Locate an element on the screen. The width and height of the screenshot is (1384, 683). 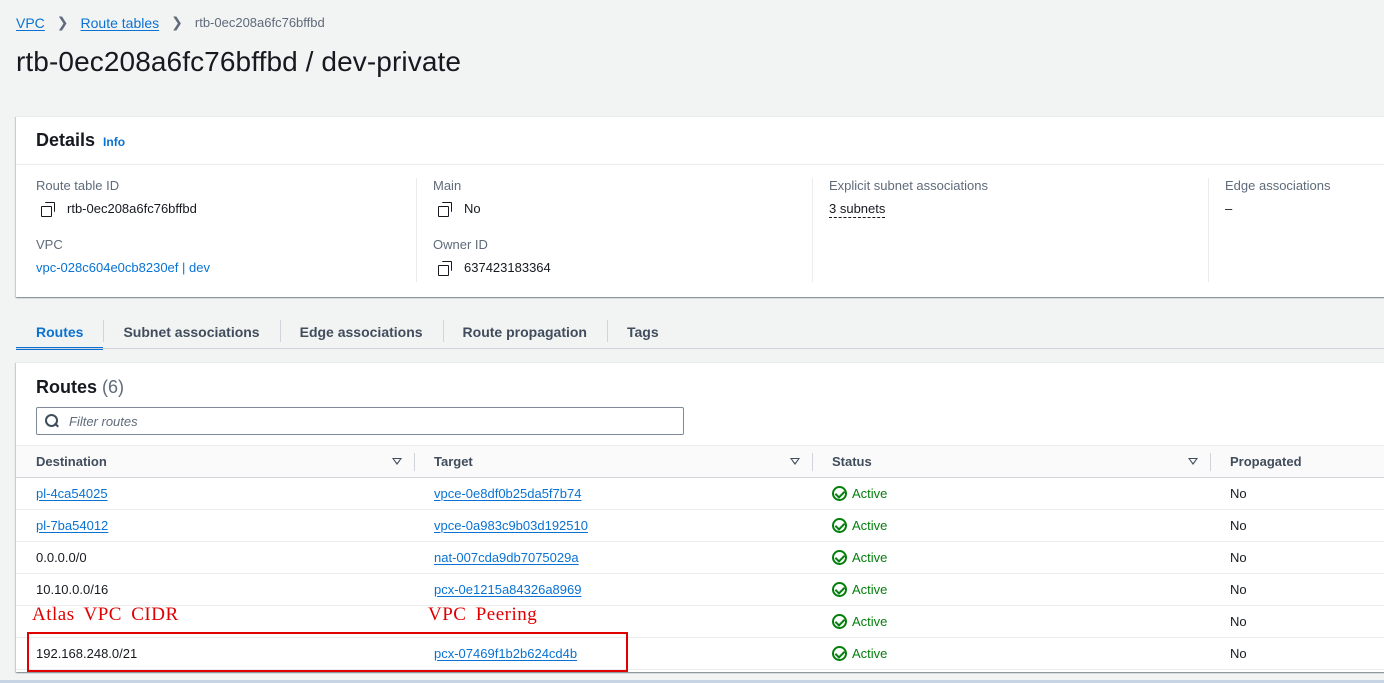
destination-link: pl-4ca54025 is located at coordinates (72, 493).